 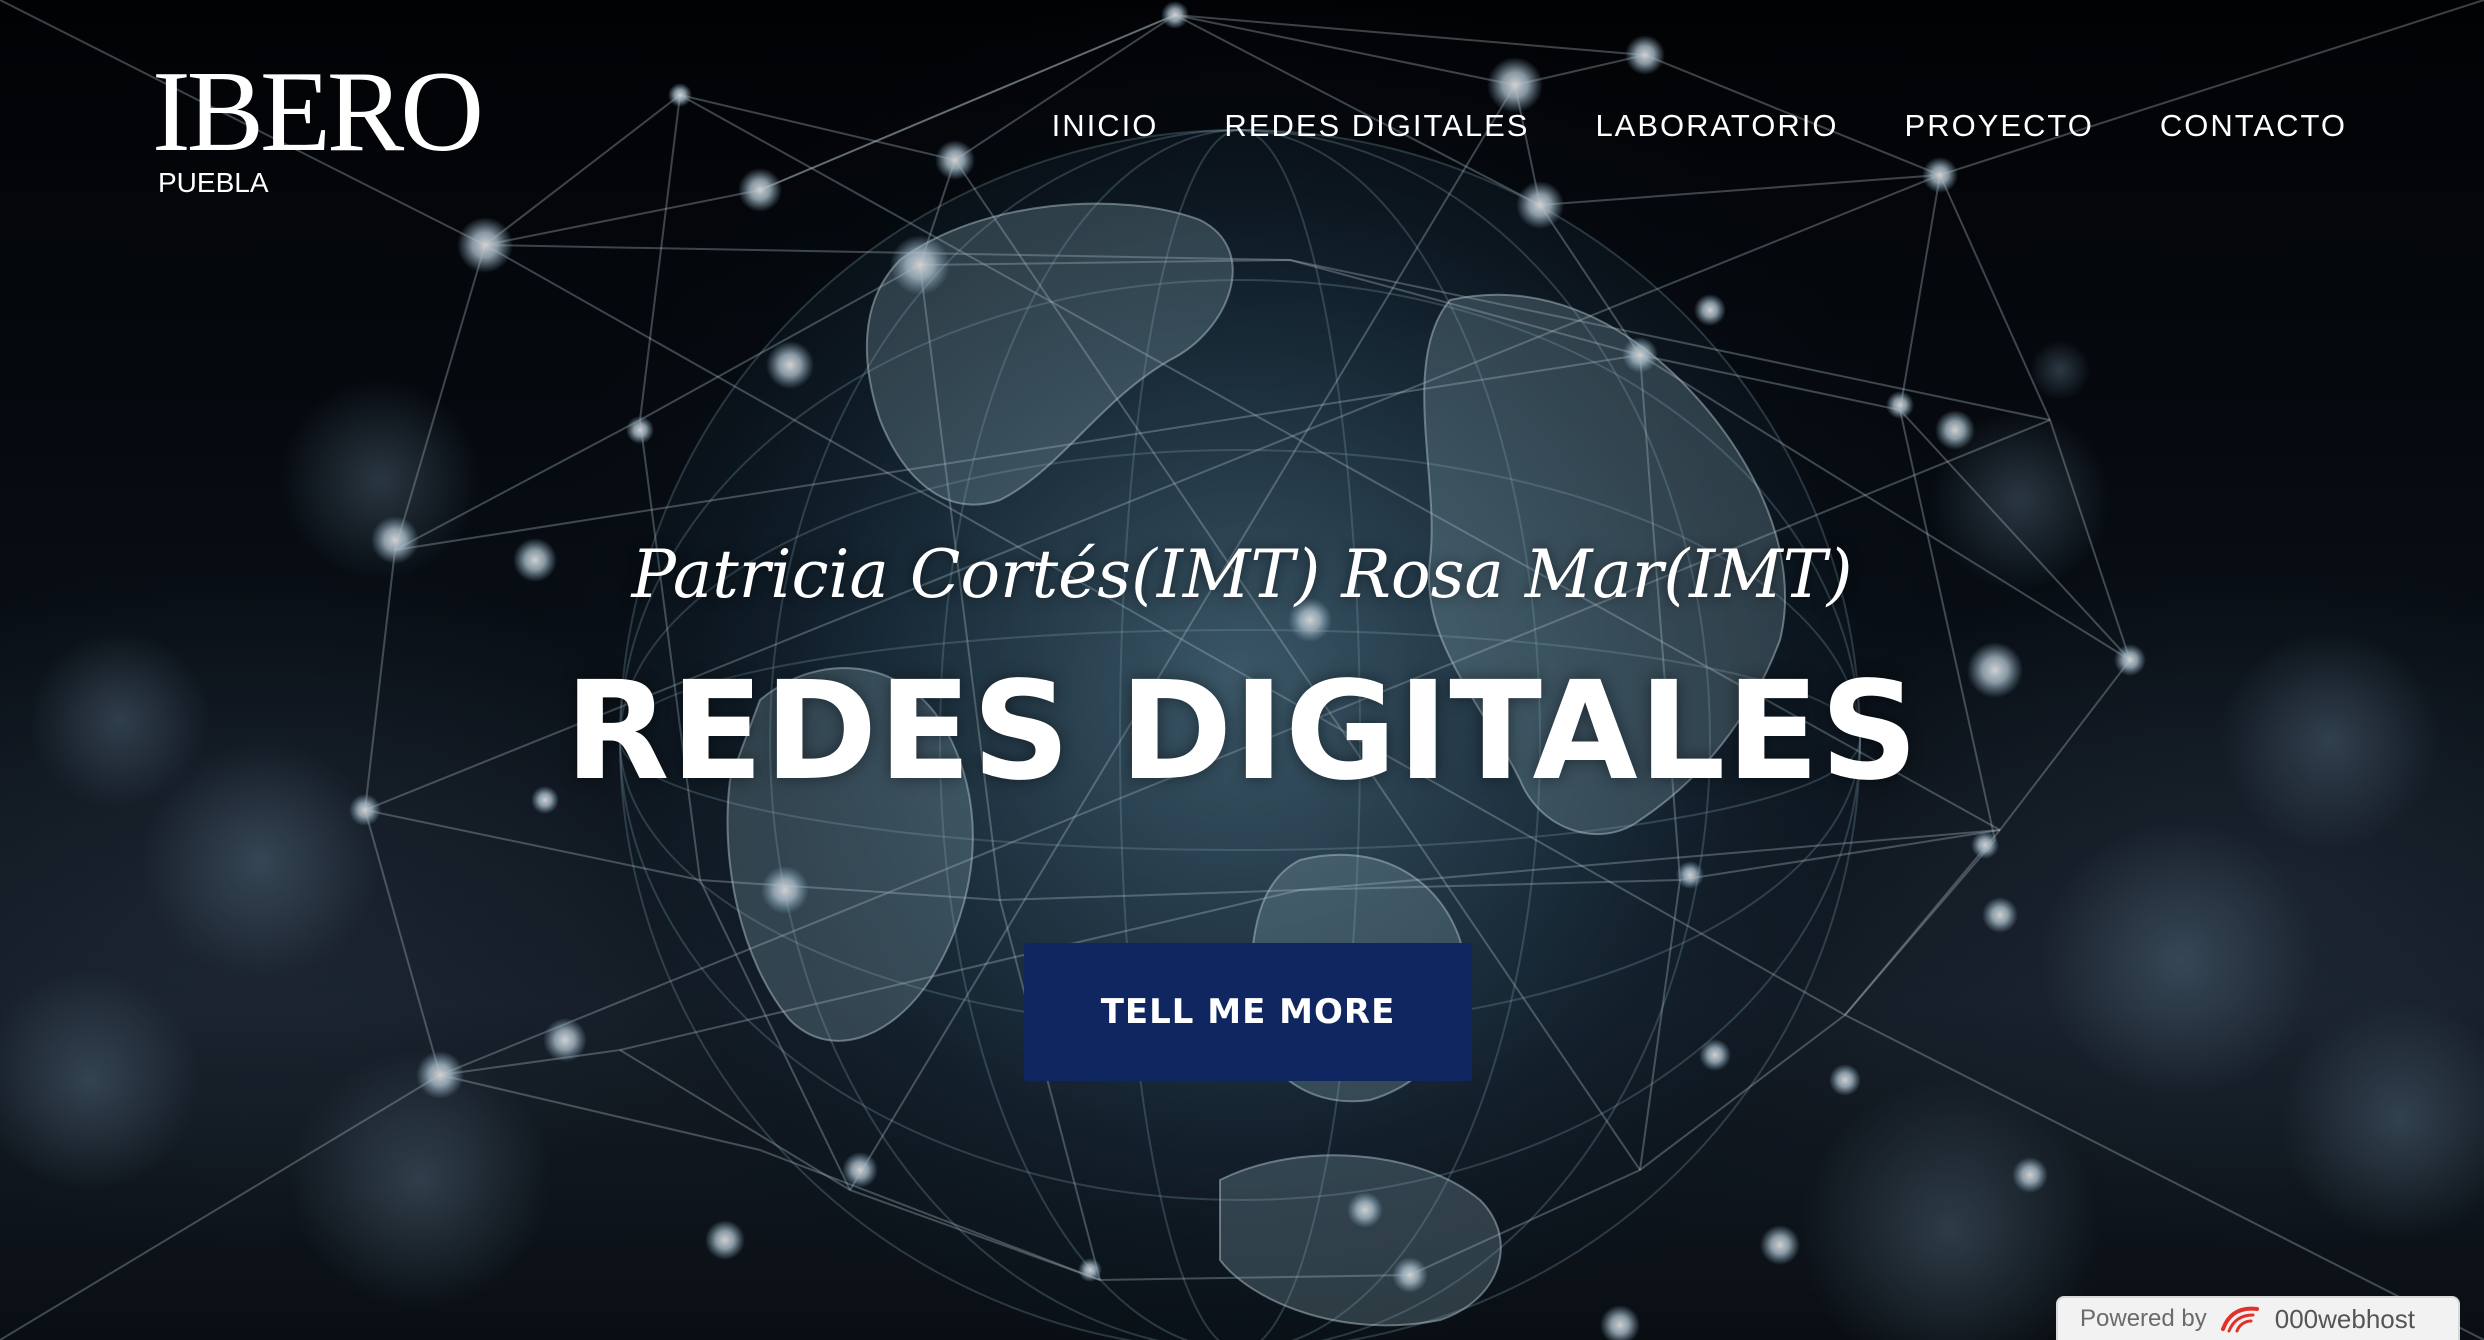 What do you see at coordinates (2239, 1319) in the screenshot?
I see `000webhost-logo-icon` at bounding box center [2239, 1319].